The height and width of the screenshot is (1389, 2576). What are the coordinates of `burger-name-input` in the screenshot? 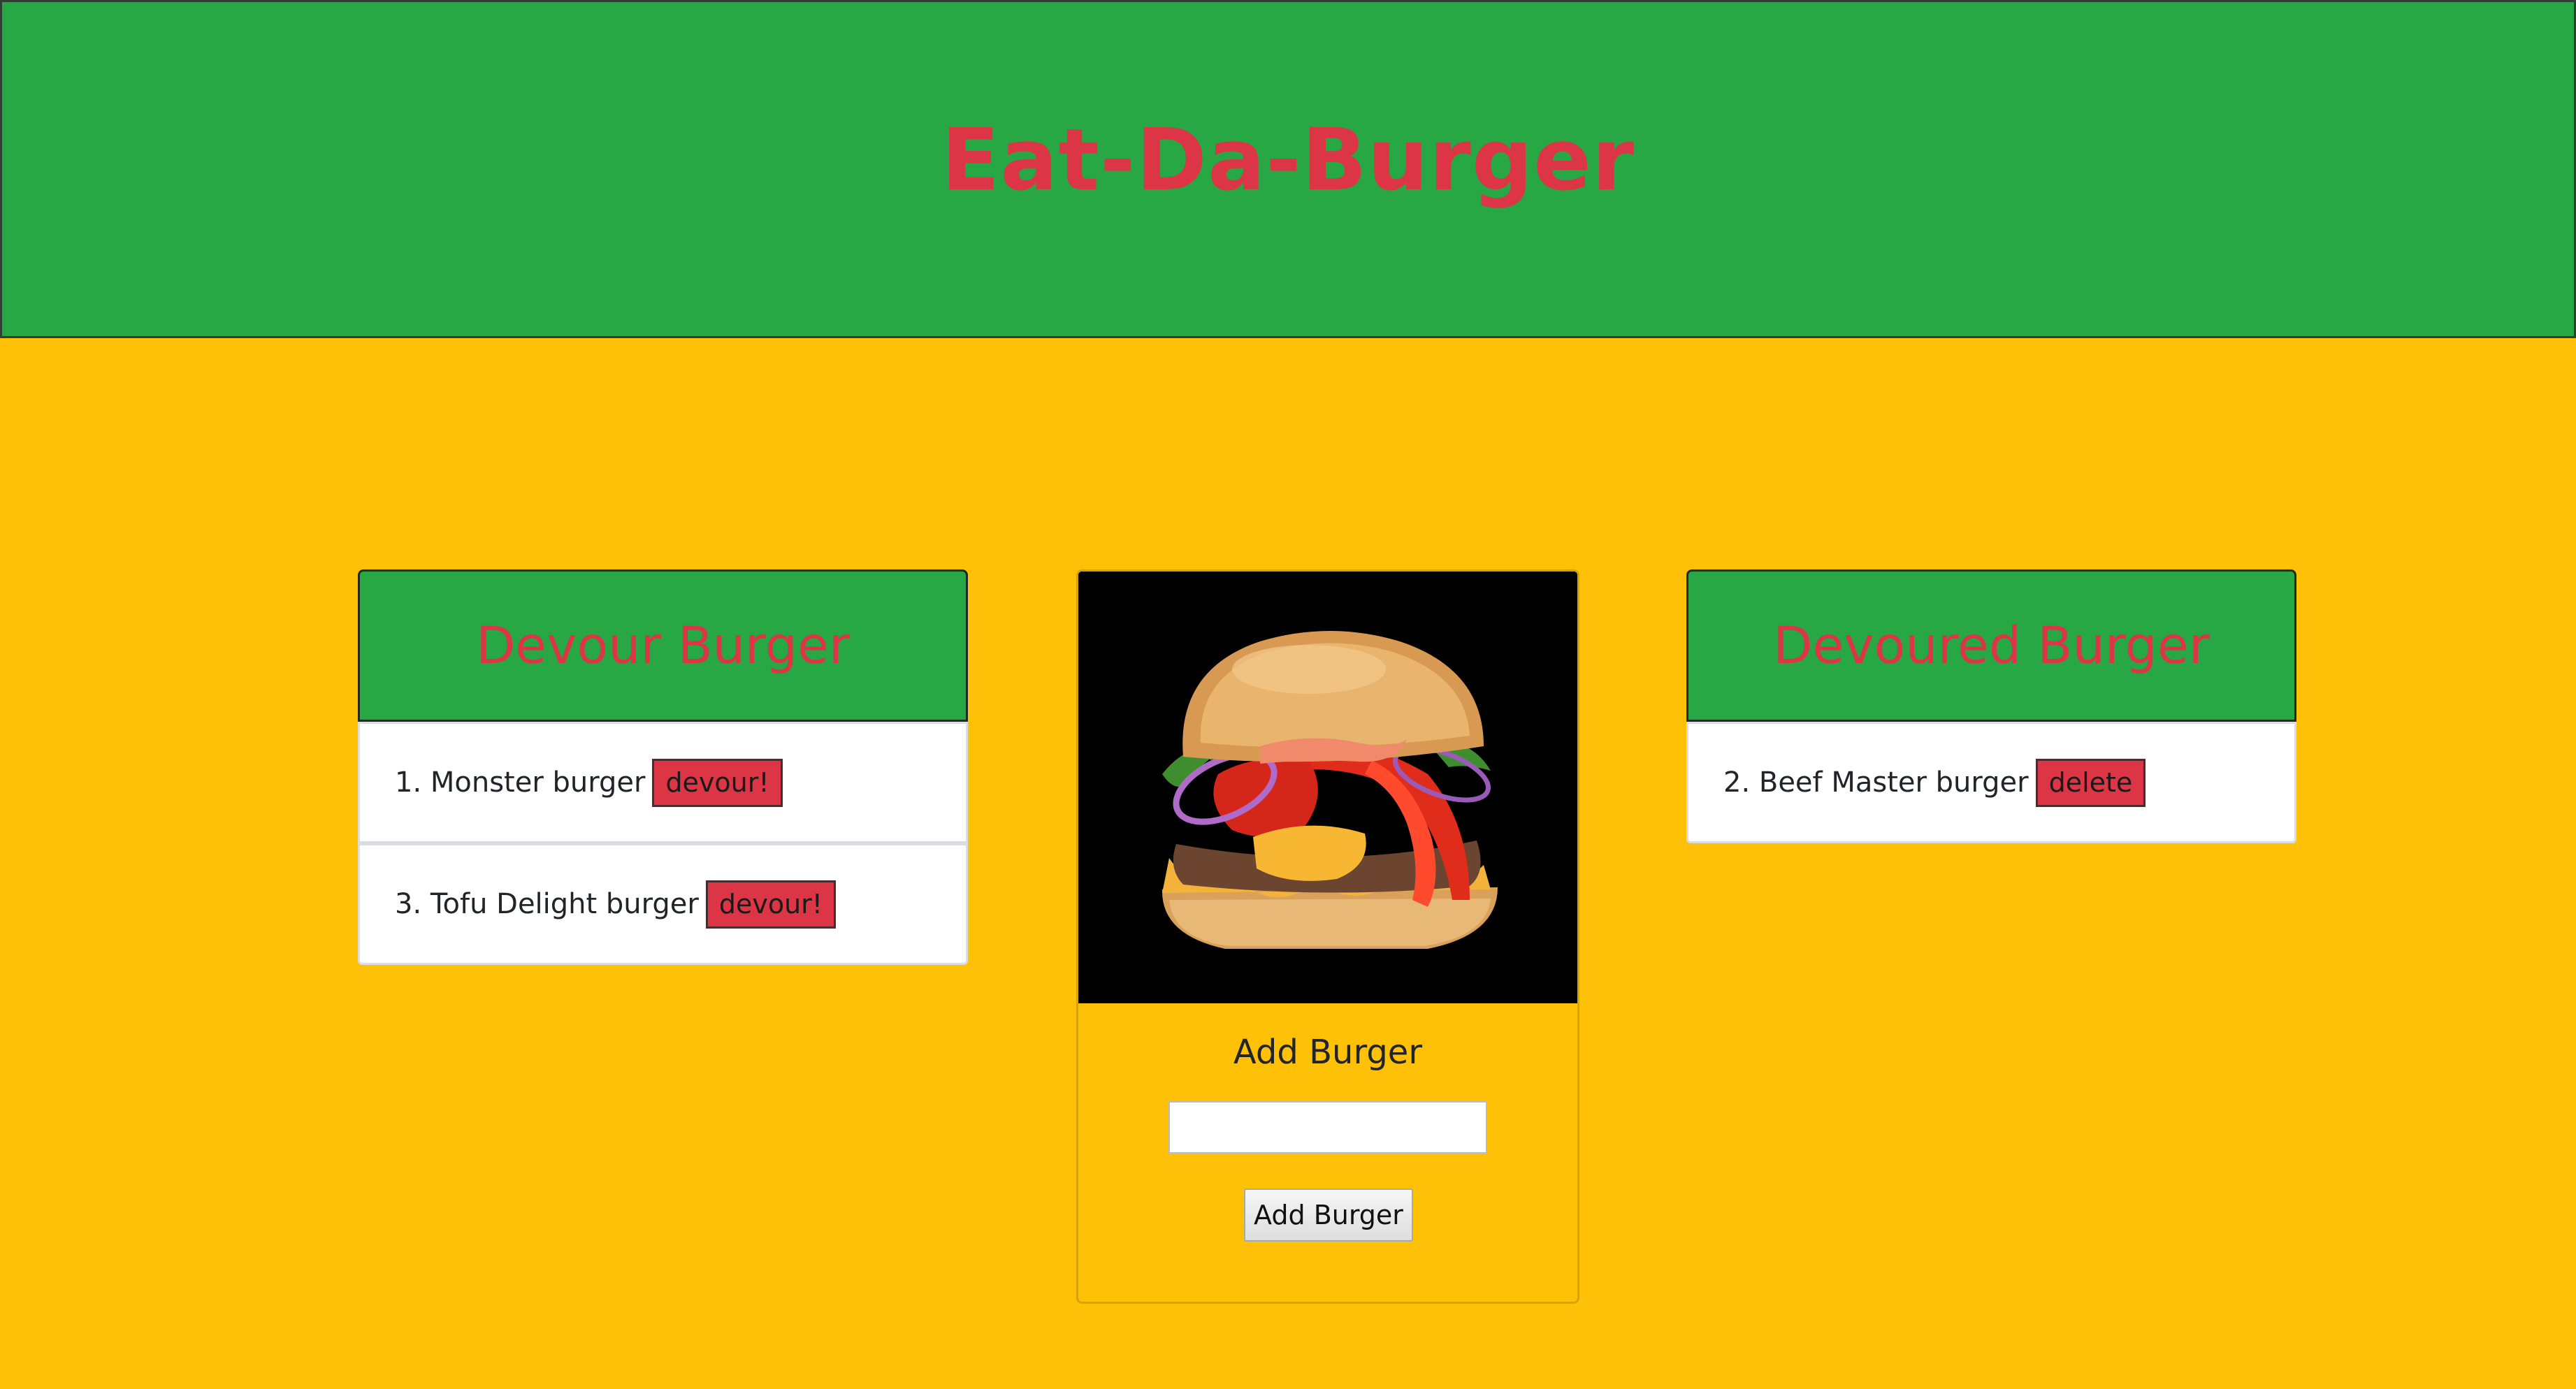 It's located at (1328, 1127).